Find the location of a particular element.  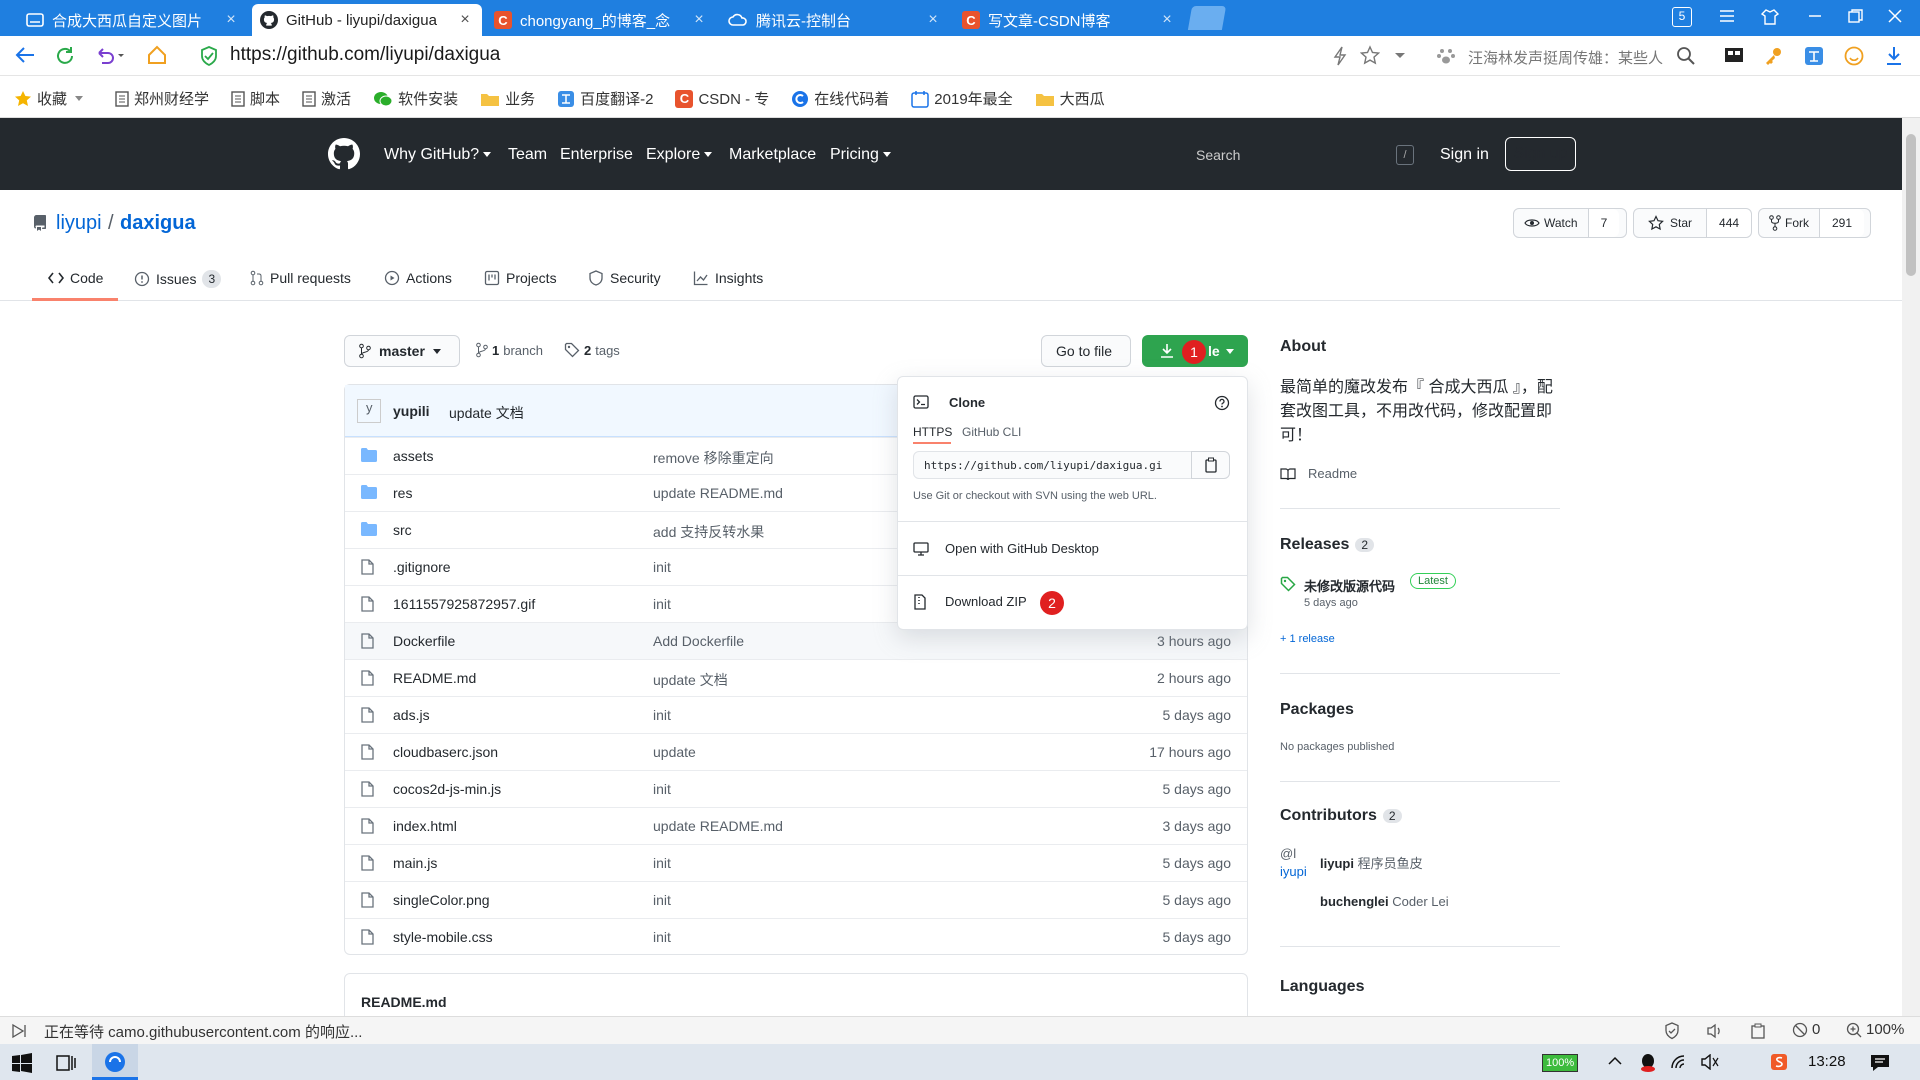

tags-link: 2 tags is located at coordinates (592, 350).